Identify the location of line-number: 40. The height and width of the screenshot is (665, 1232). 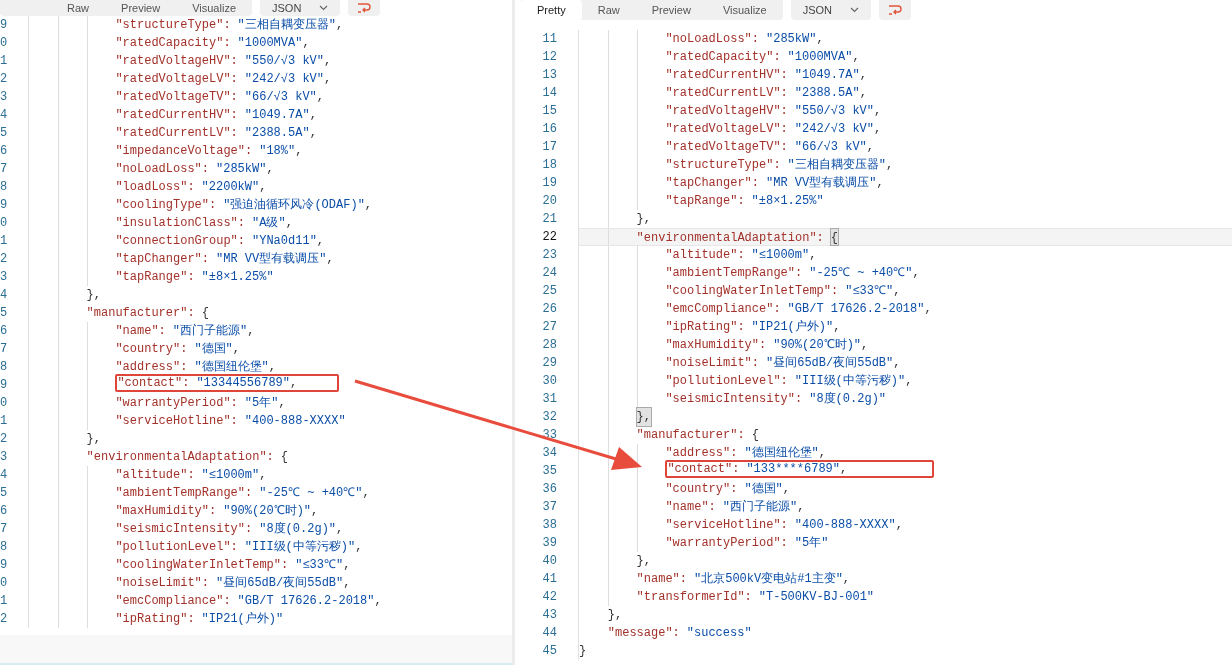
(547, 561).